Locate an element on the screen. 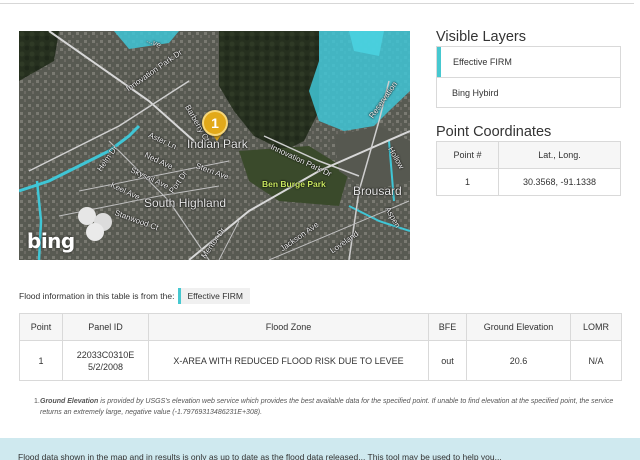  bing-logo: bing is located at coordinates (51, 241).